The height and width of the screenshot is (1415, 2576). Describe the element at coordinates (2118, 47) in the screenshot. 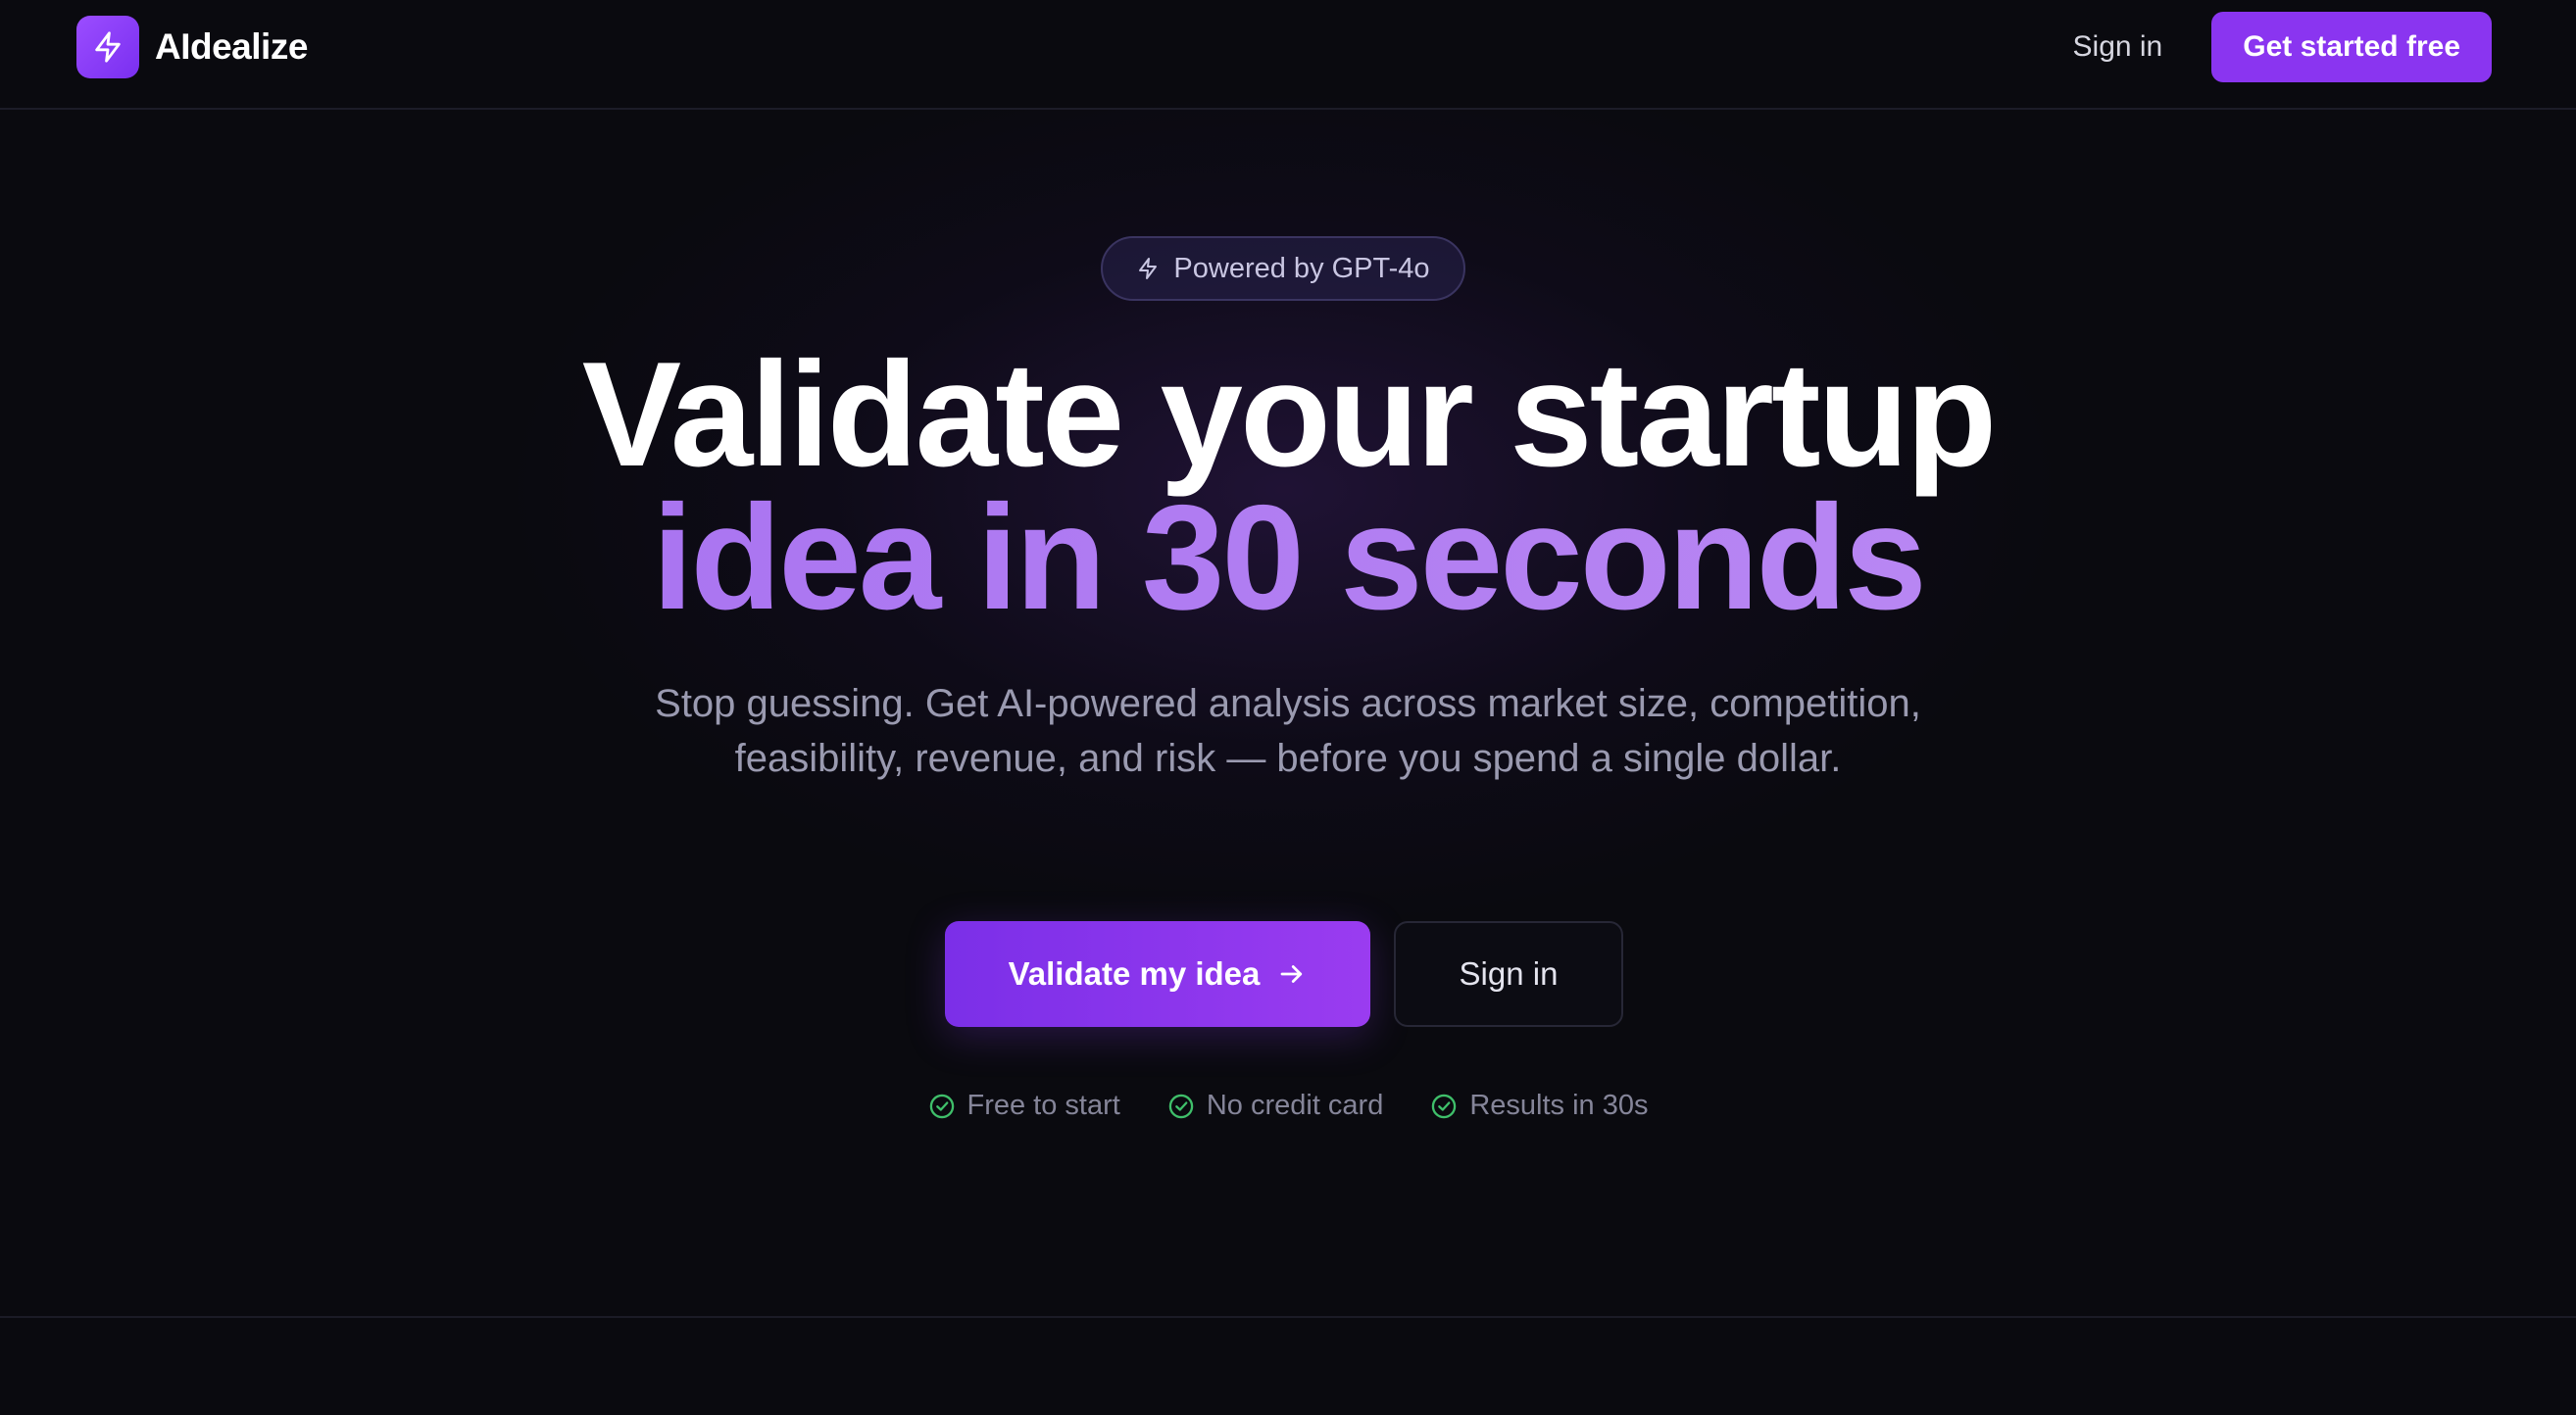

I see `nav-sign-in-link: Sign in` at that location.